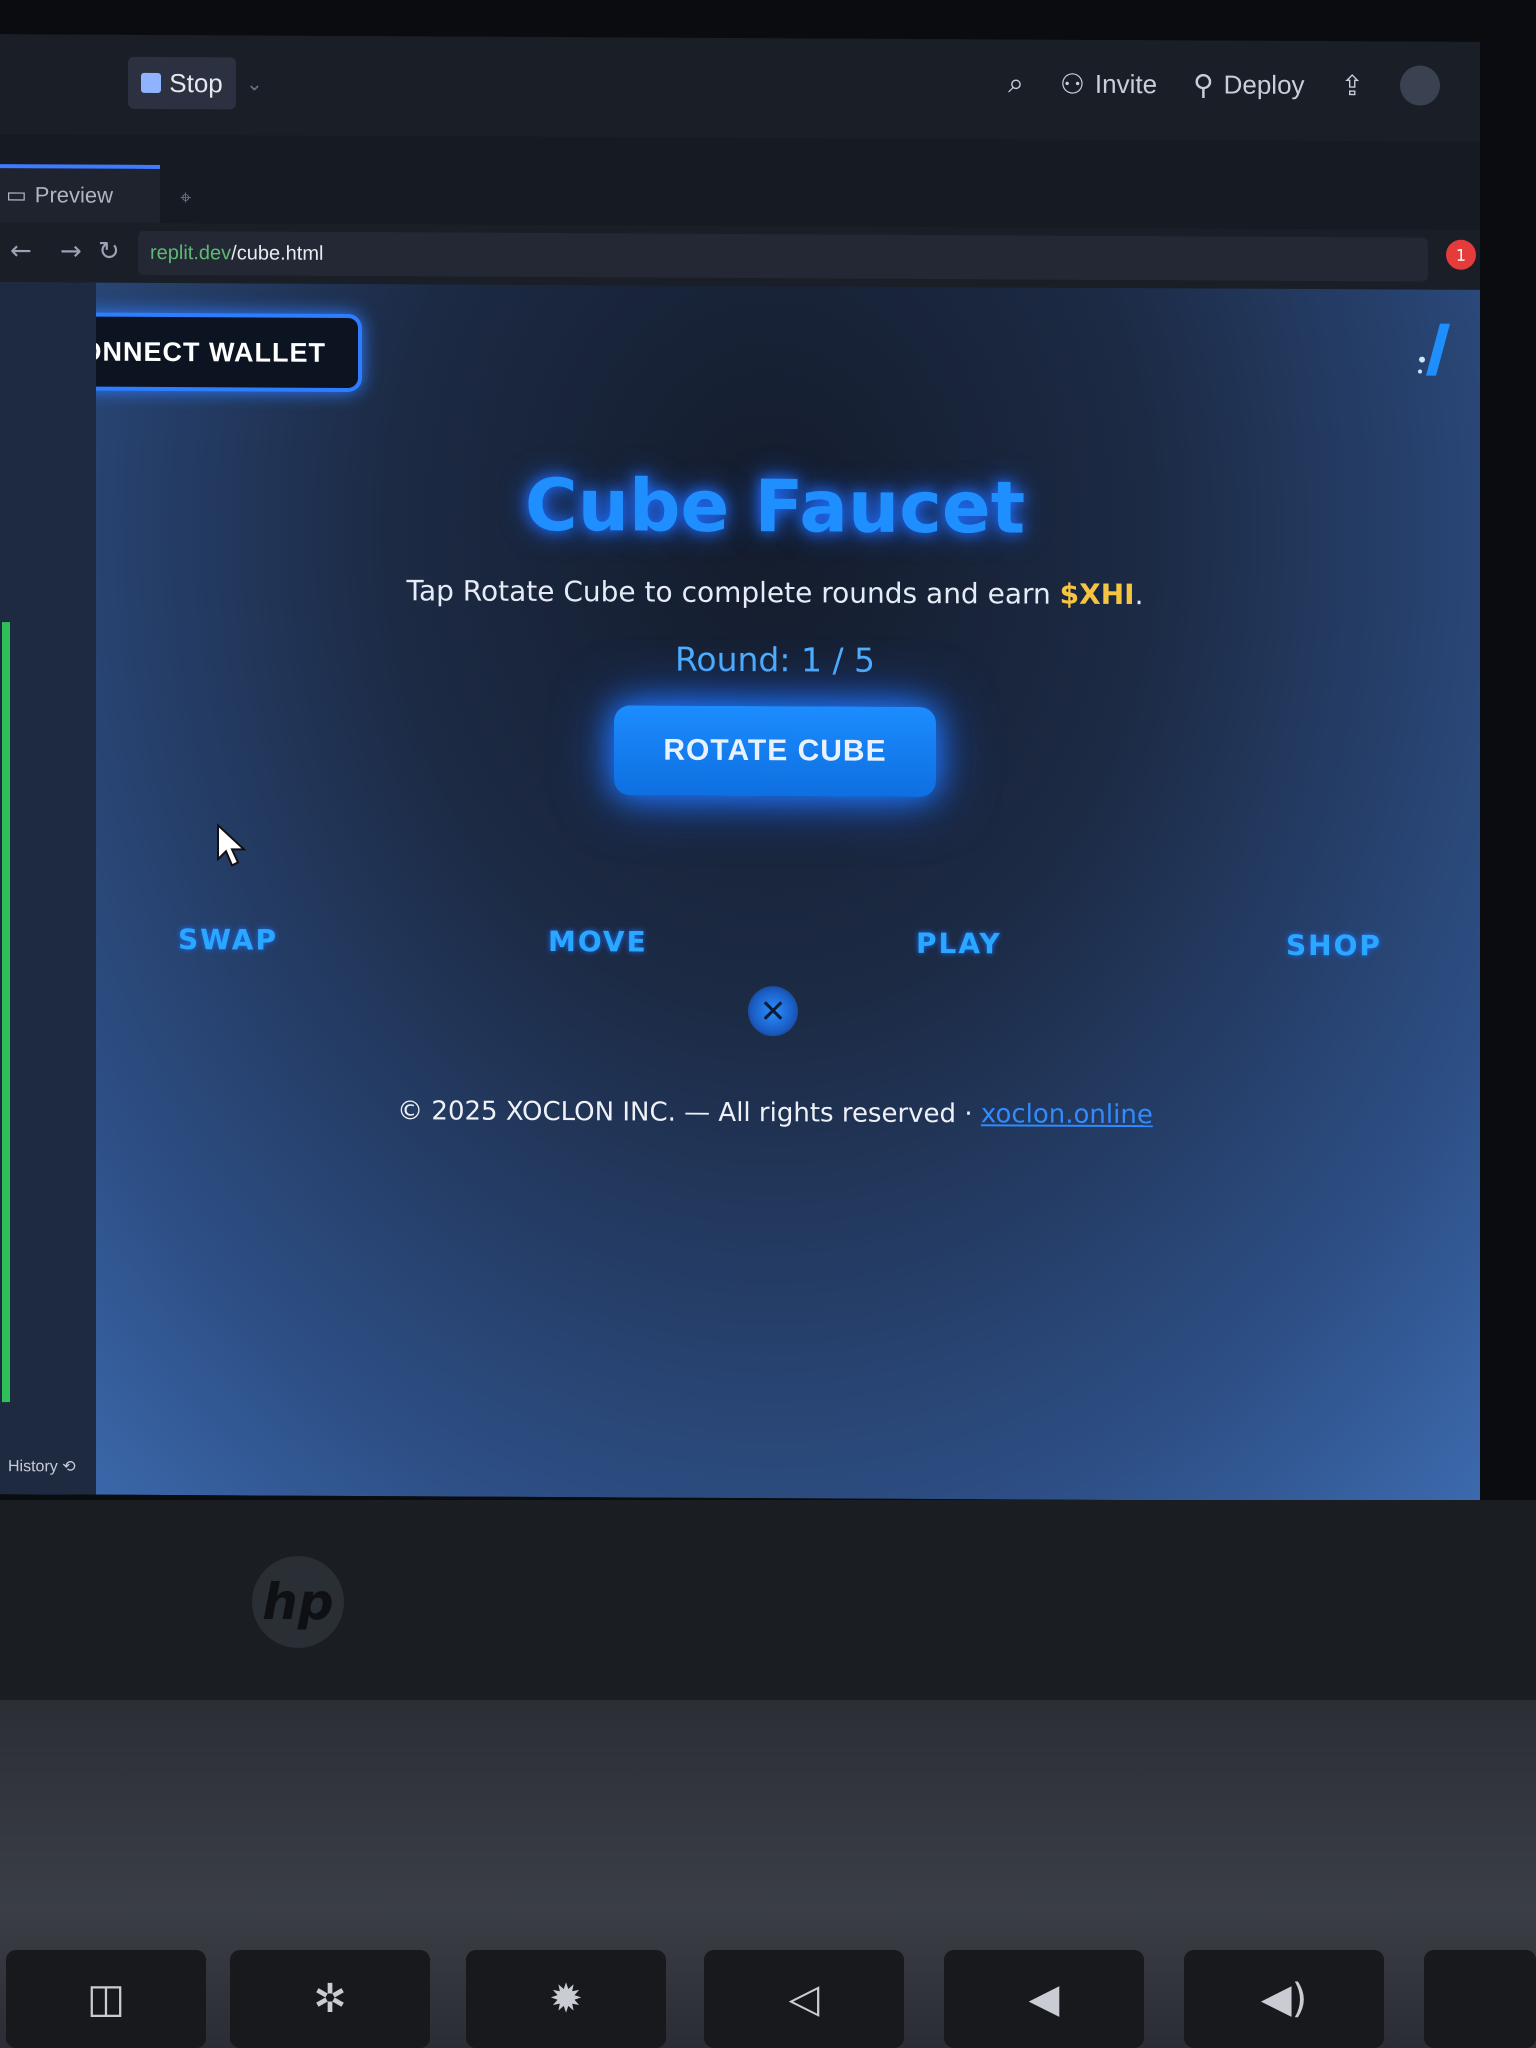 The width and height of the screenshot is (1536, 2048). Describe the element at coordinates (106, 1999) in the screenshot. I see `overview-key-icon: ◫` at that location.